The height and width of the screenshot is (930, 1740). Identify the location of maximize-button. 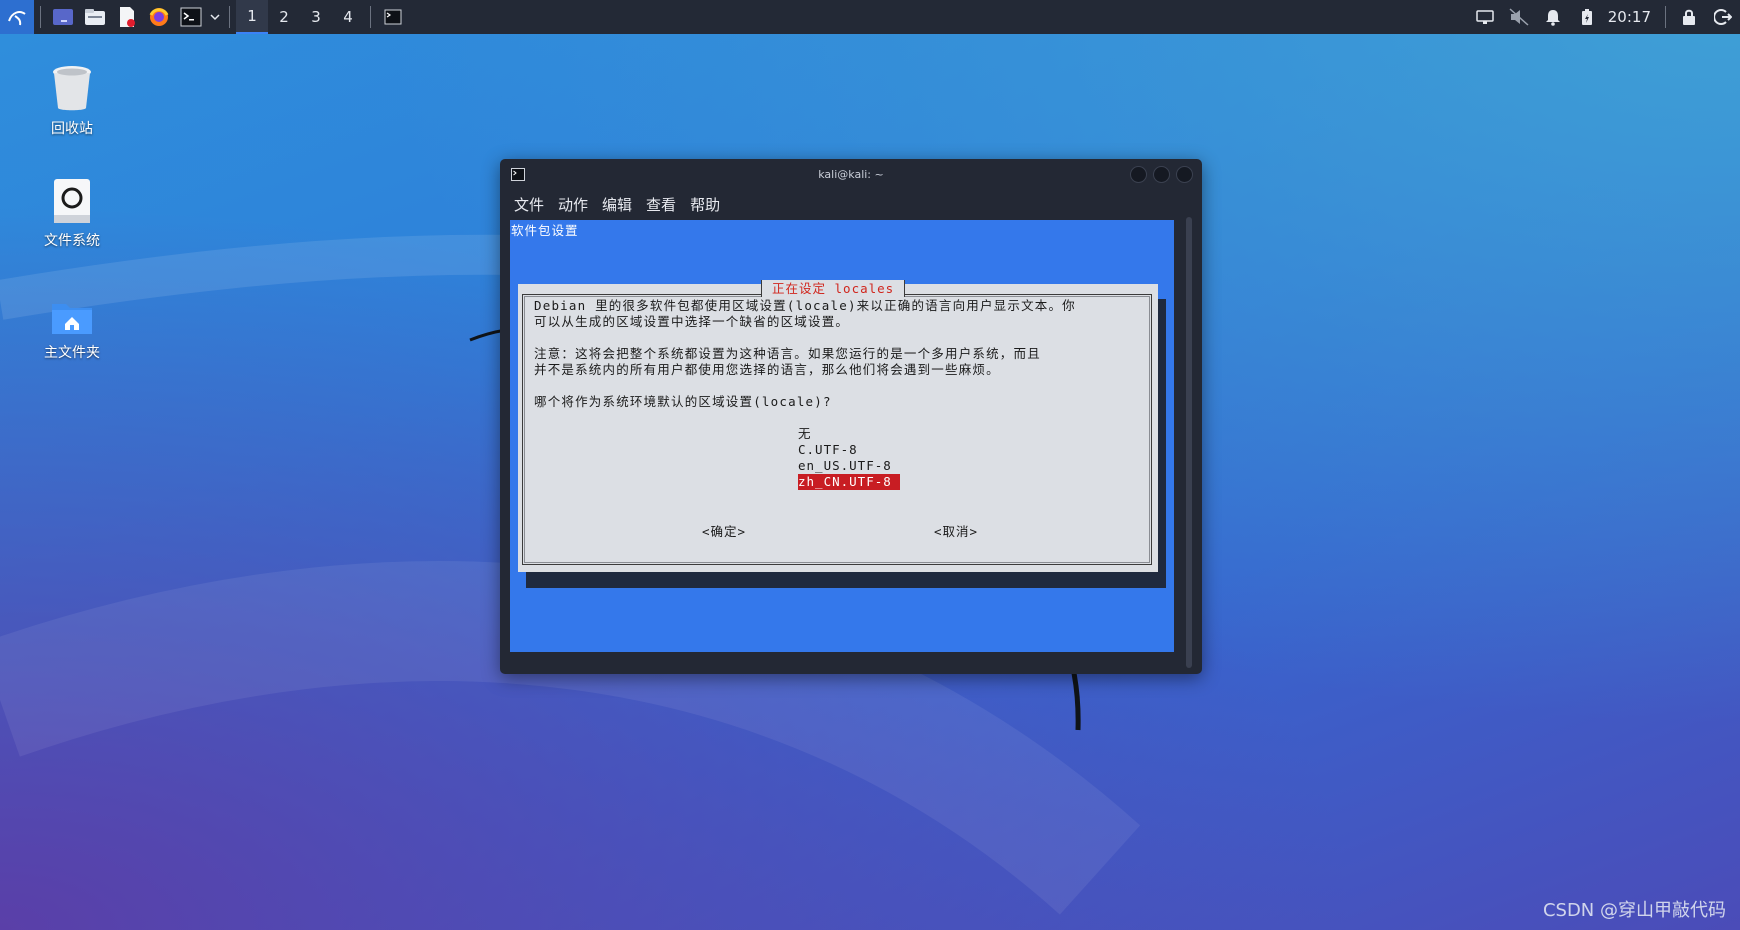
(1161, 174).